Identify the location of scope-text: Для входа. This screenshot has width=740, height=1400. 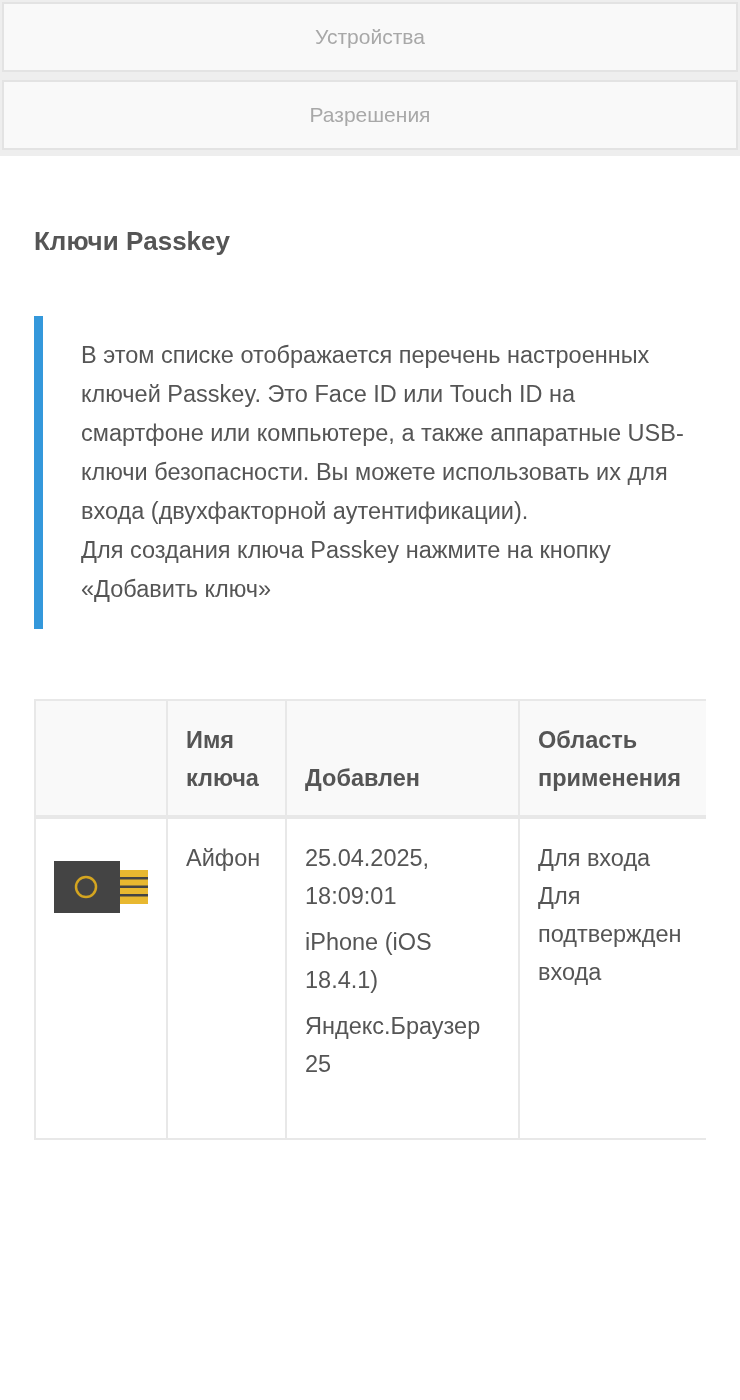
(595, 858).